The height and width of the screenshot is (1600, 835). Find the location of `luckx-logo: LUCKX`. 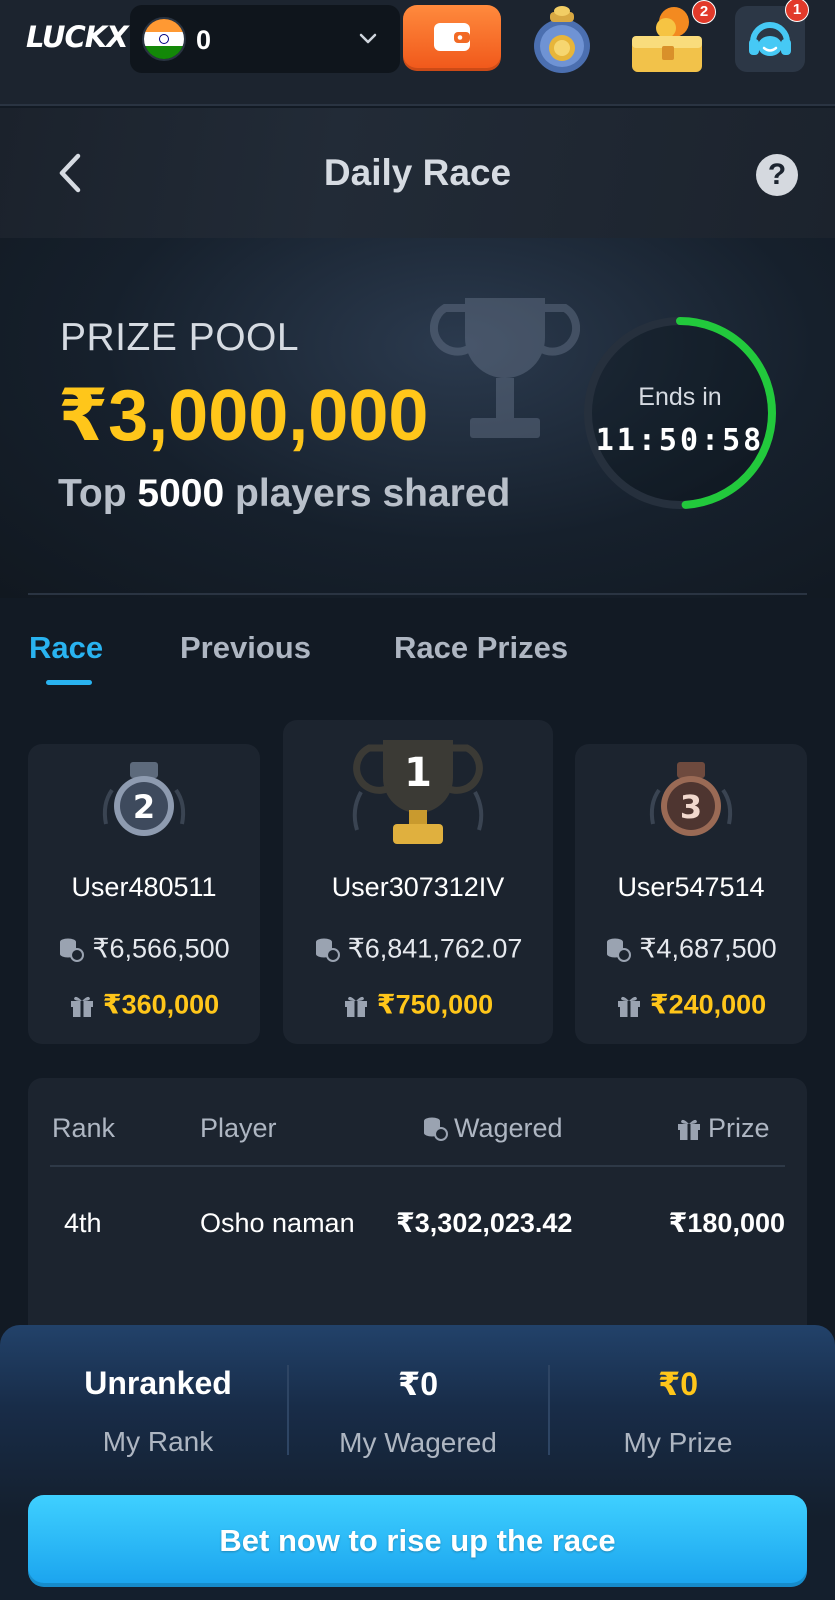

luckx-logo: LUCKX is located at coordinates (77, 37).